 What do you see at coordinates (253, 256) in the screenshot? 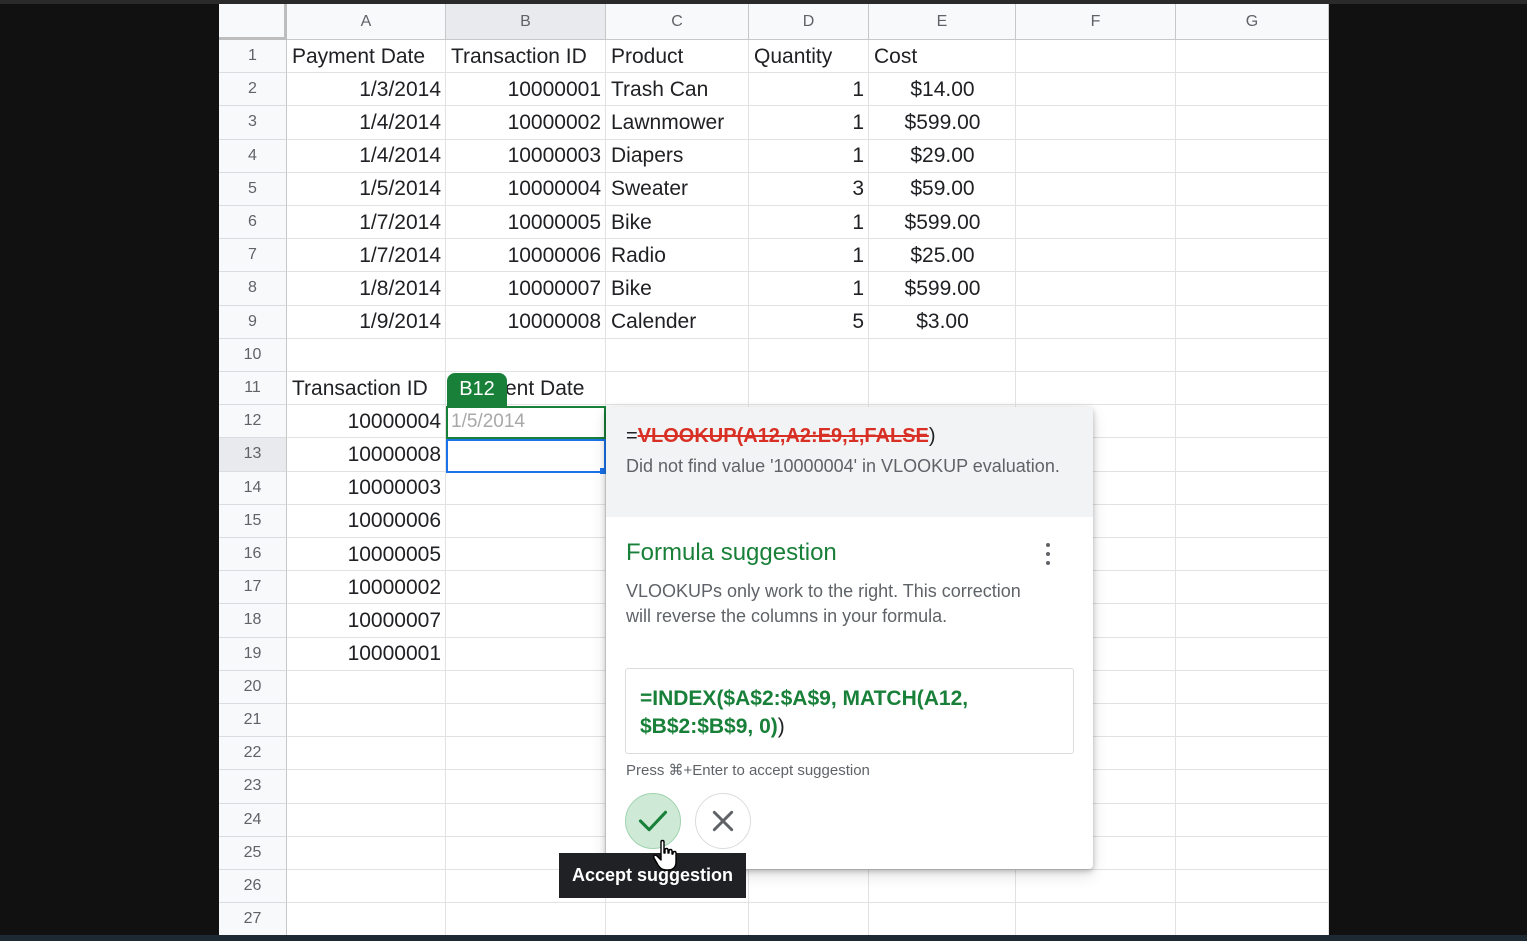
I see `row-header-7: 7` at bounding box center [253, 256].